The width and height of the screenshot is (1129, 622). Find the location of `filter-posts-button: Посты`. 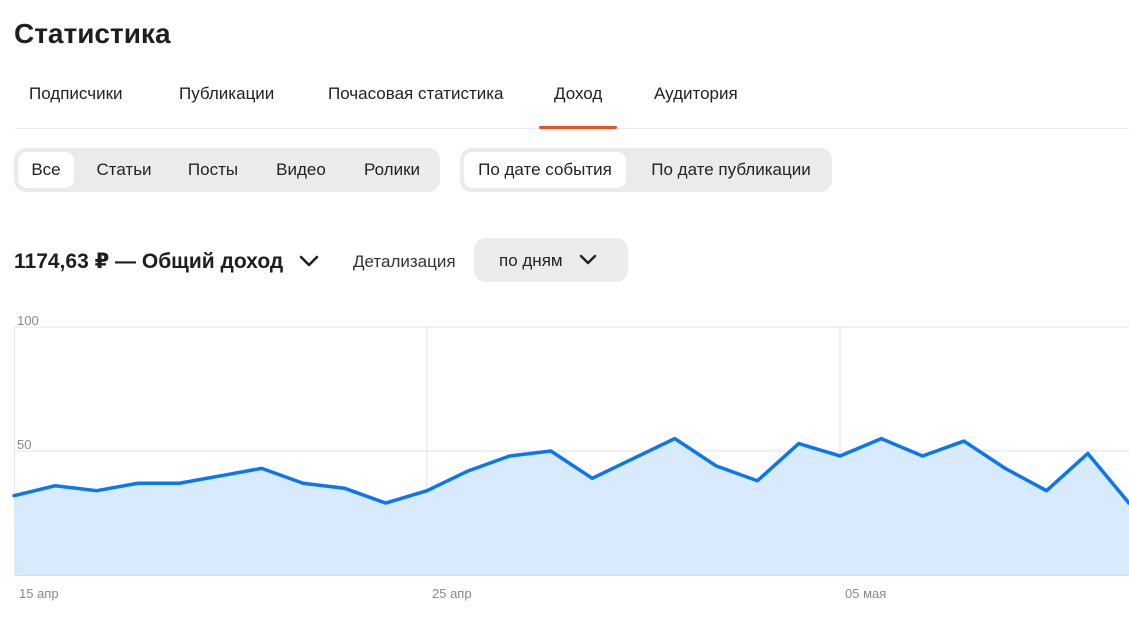

filter-posts-button: Посты is located at coordinates (213, 170).